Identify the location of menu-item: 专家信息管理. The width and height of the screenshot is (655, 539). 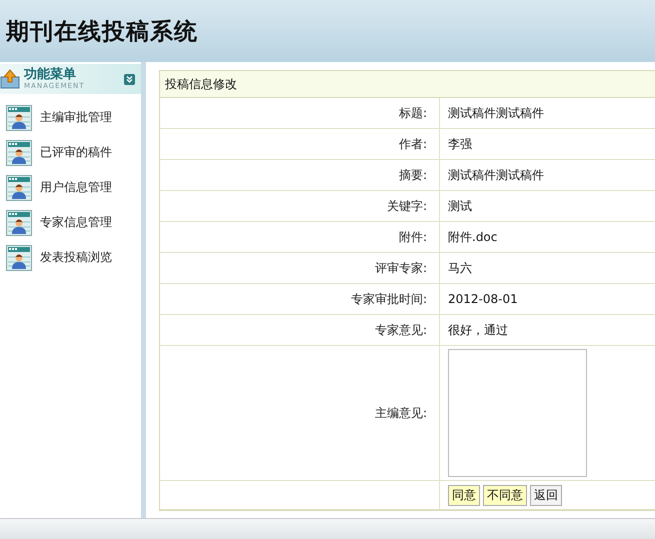
(70, 222).